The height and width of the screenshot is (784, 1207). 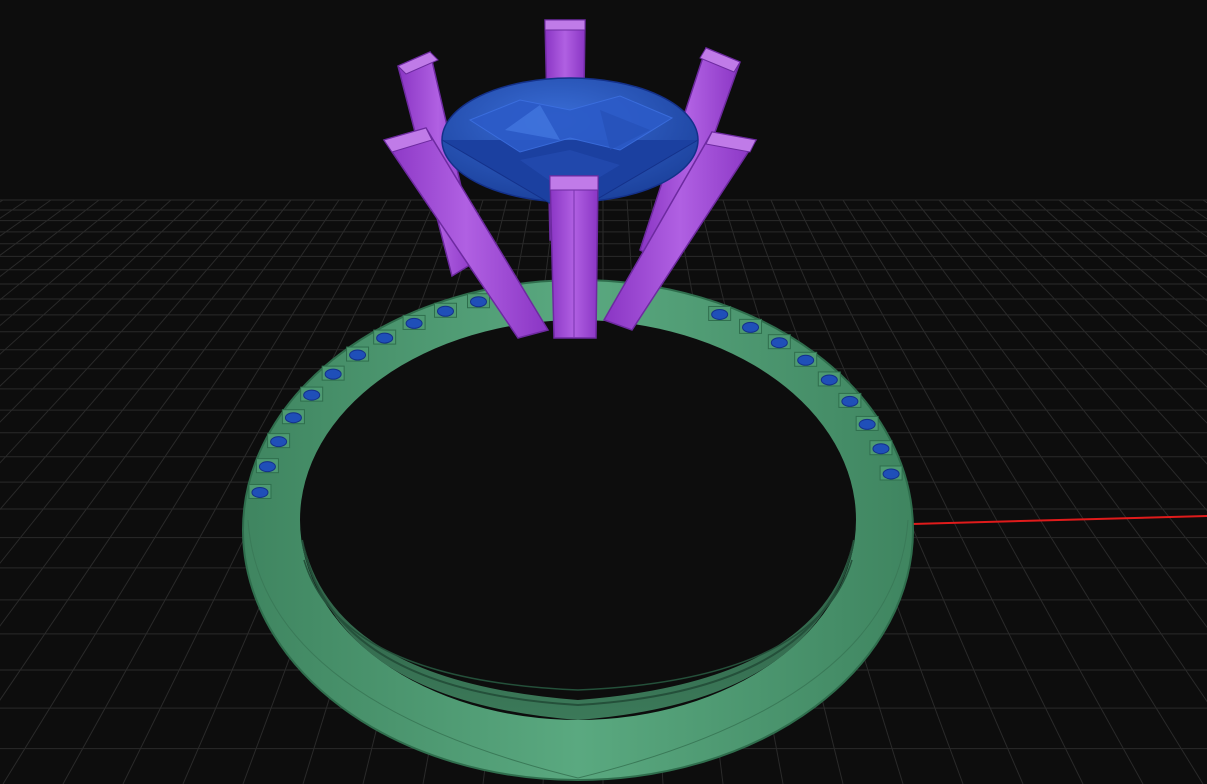 What do you see at coordinates (574, 257) in the screenshot?
I see `prong-front-center` at bounding box center [574, 257].